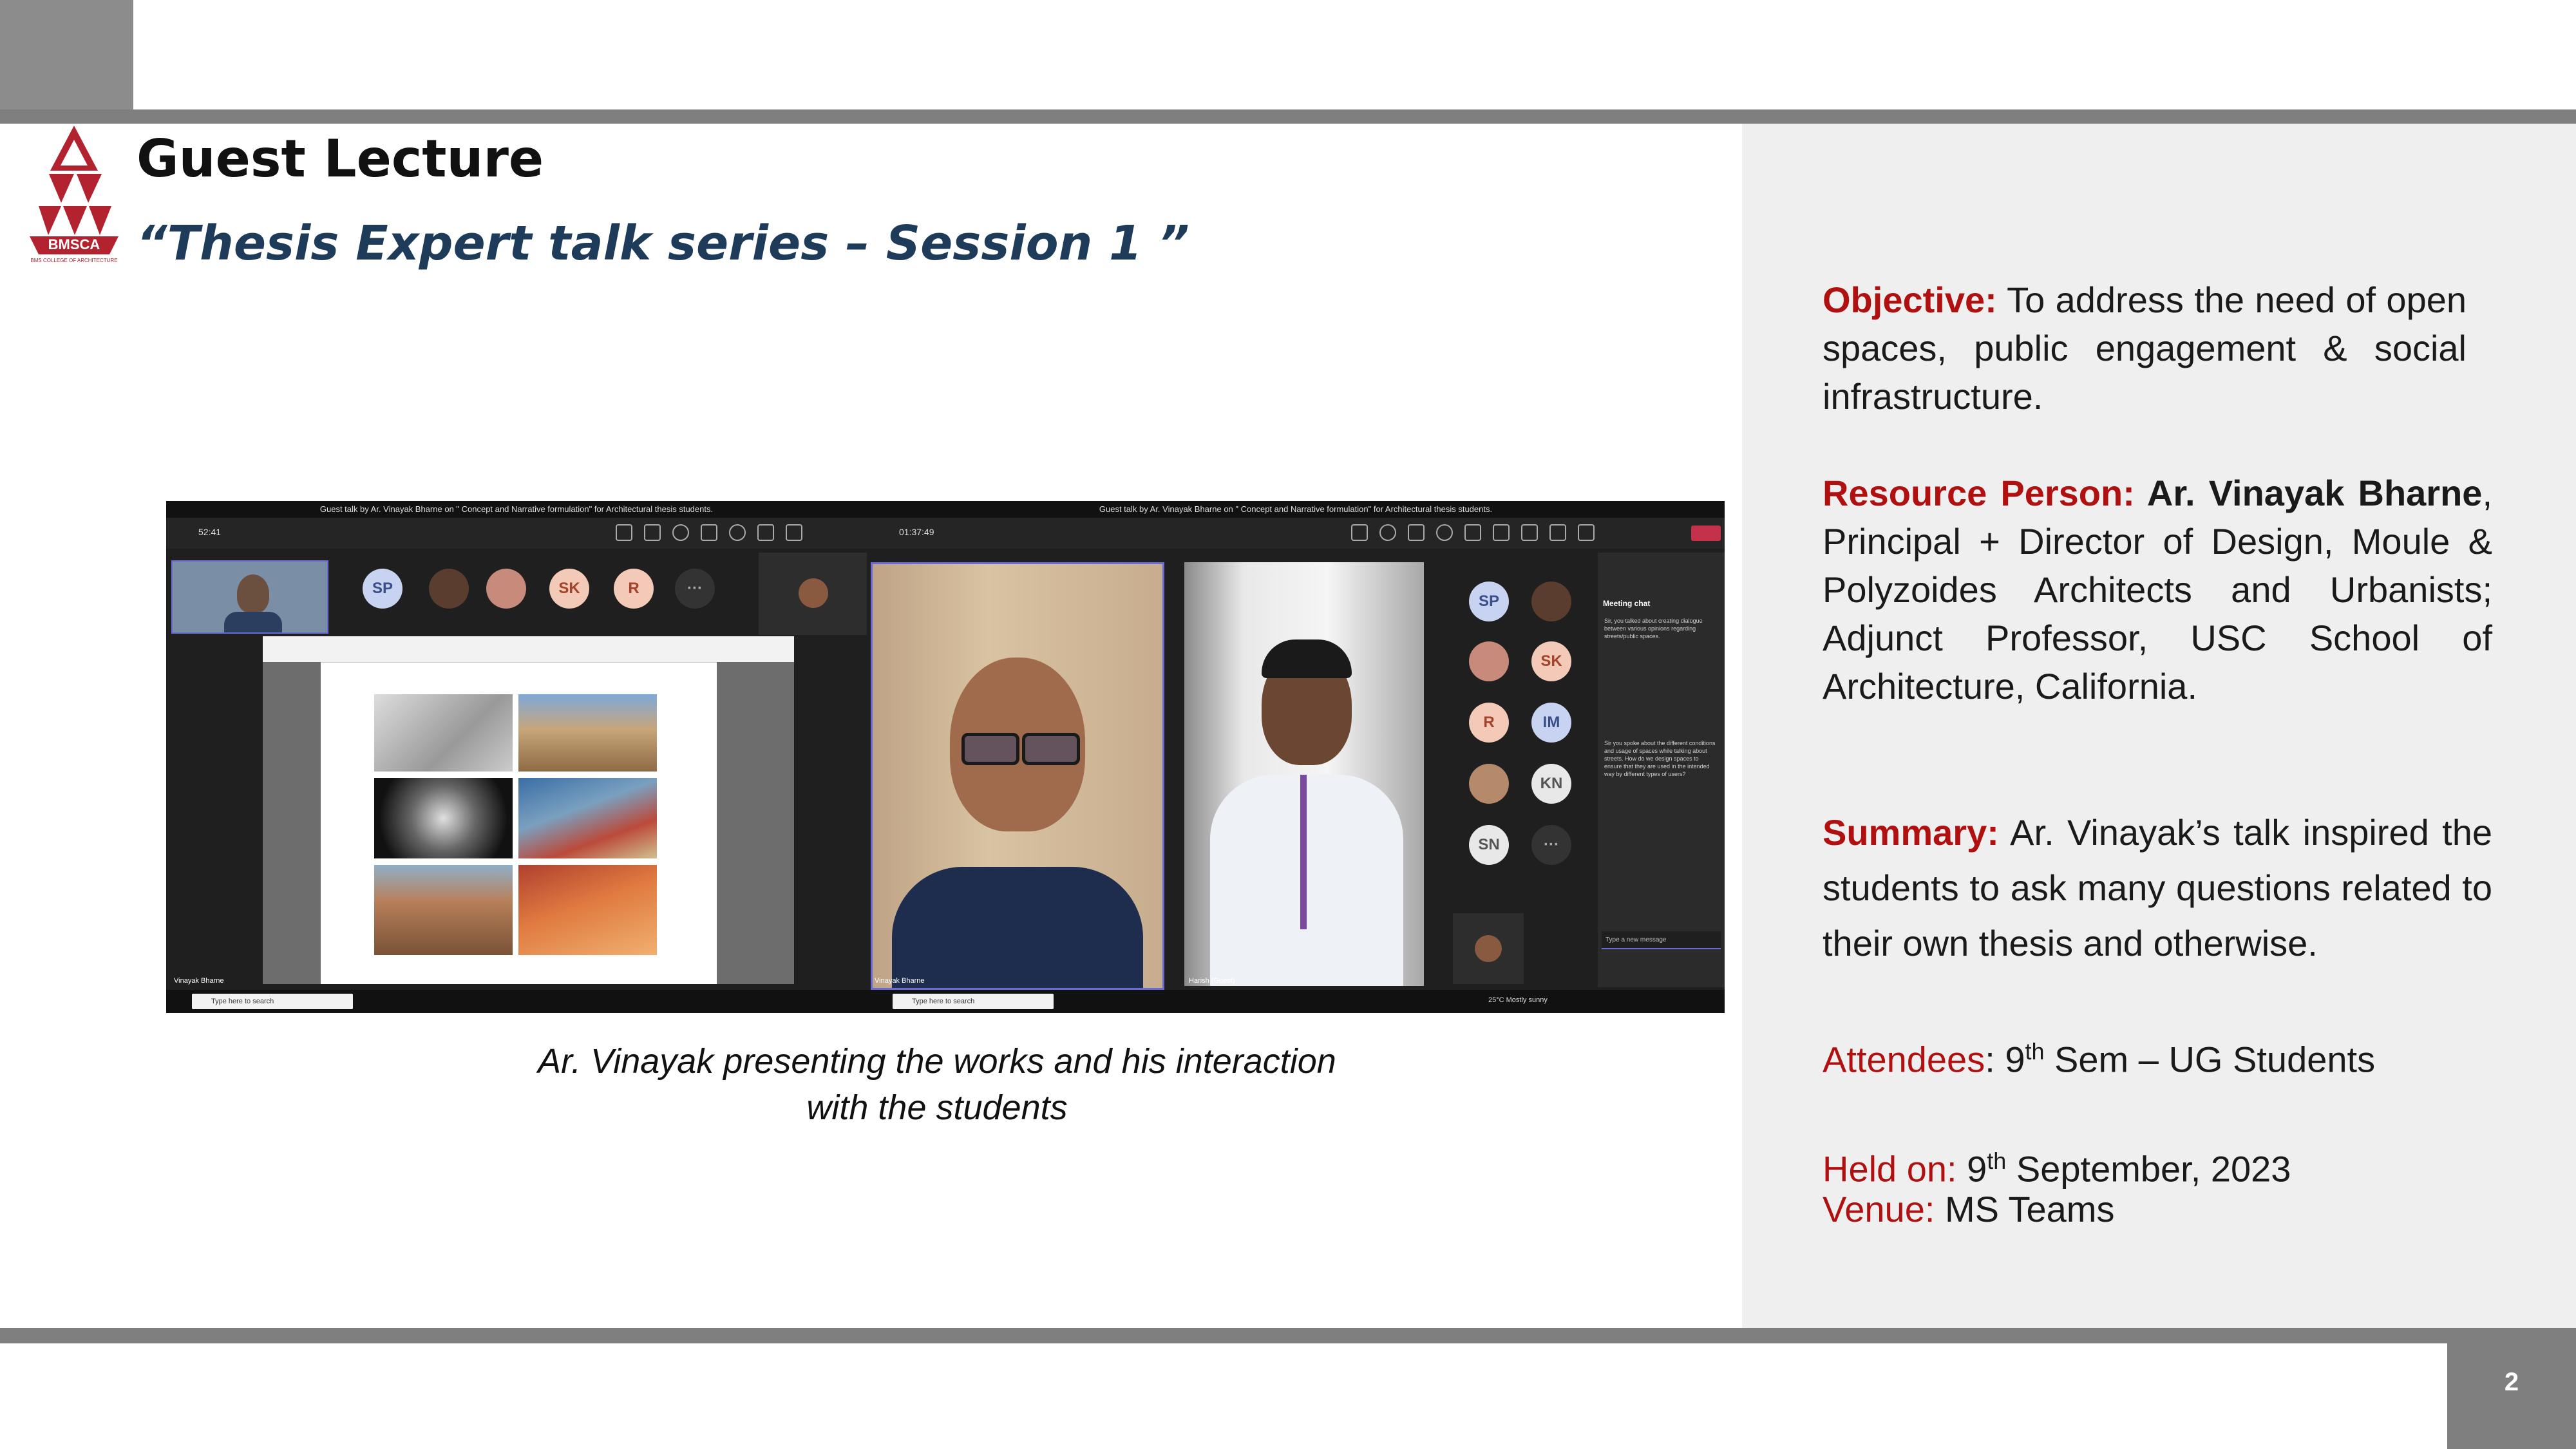  Describe the element at coordinates (1489, 845) in the screenshot. I see `participant-avatar: SN` at that location.